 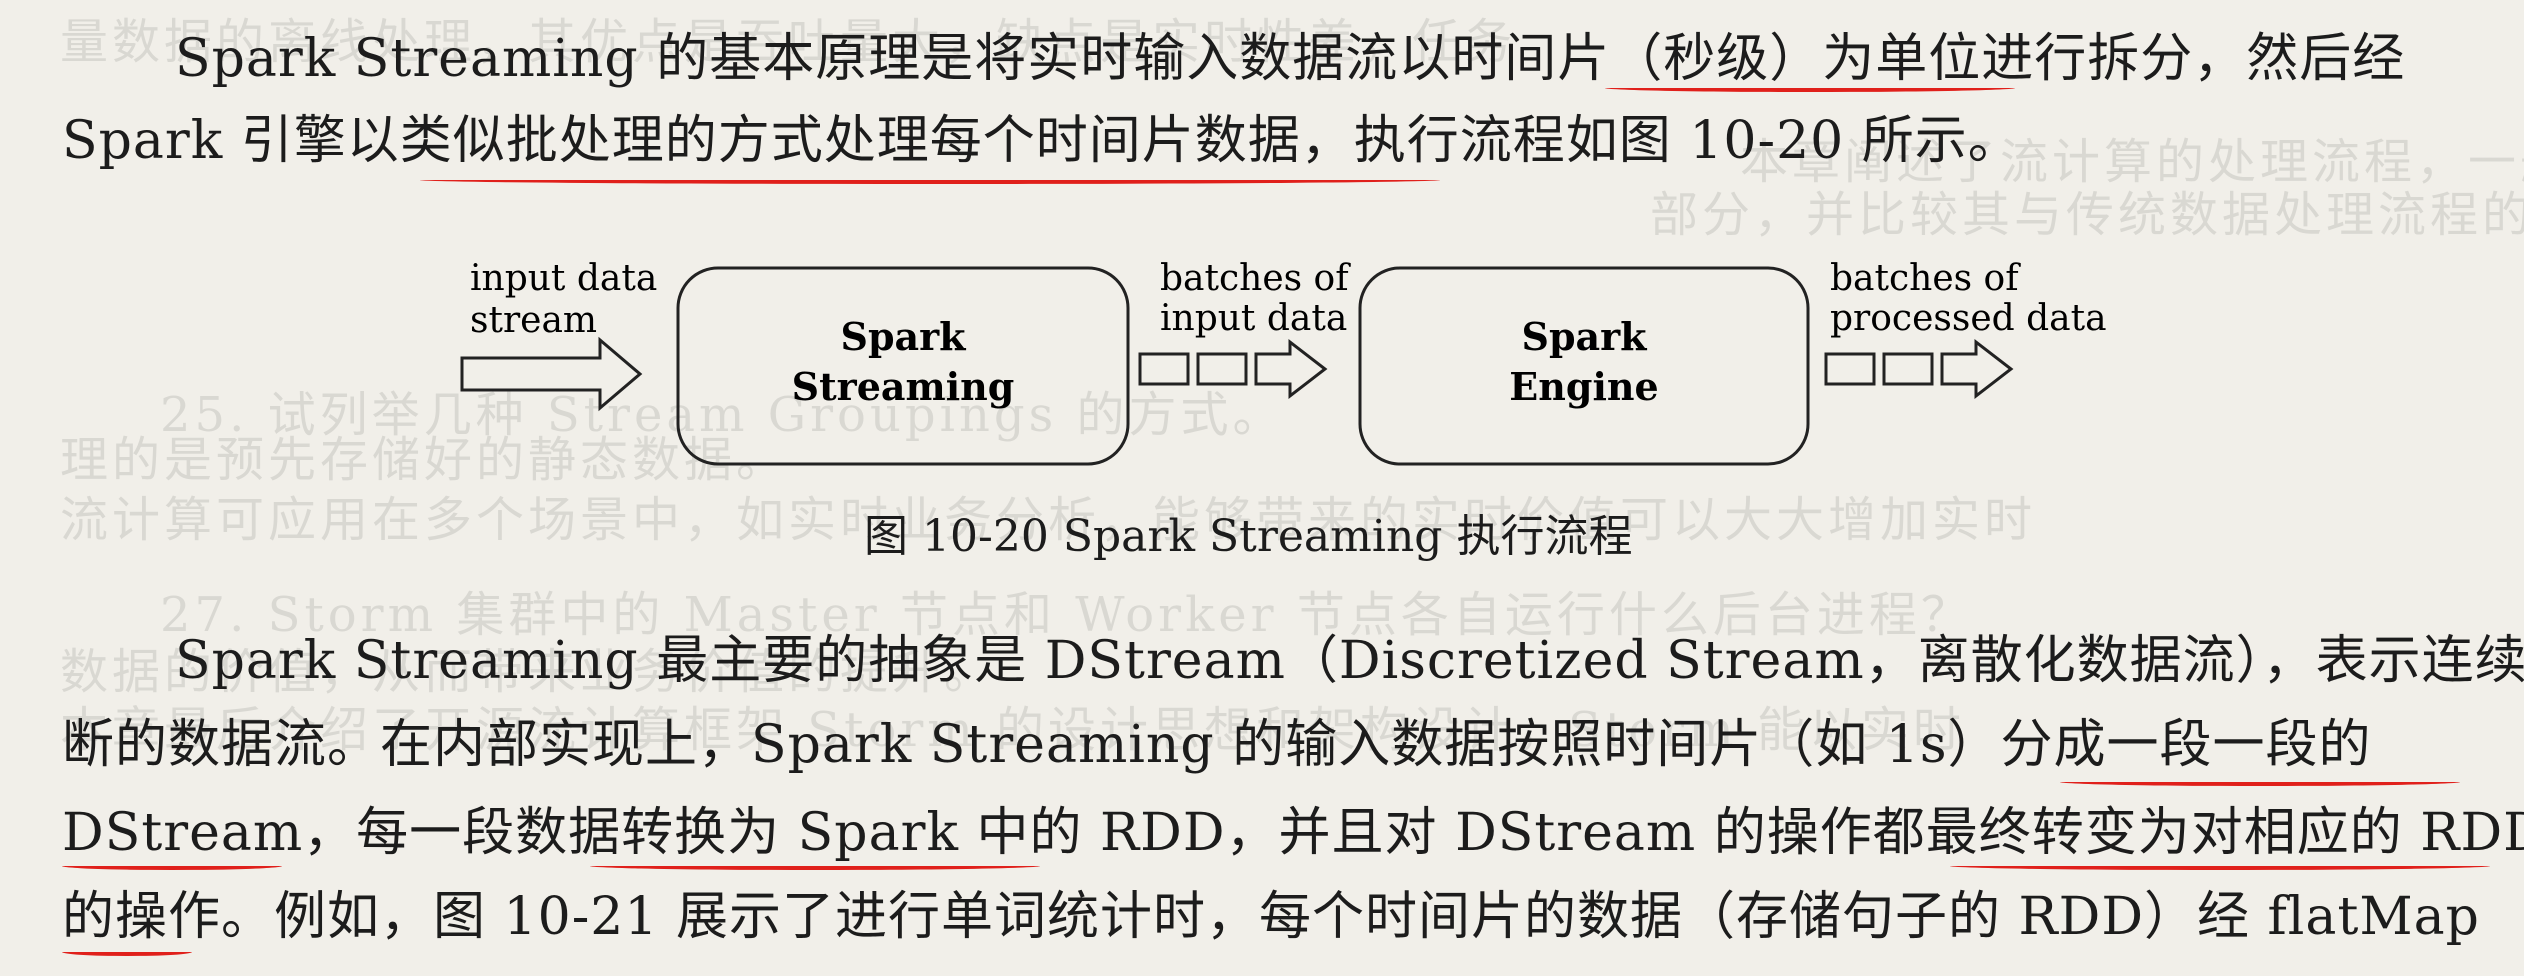 What do you see at coordinates (1233, 369) in the screenshot?
I see `input-batch-blocks` at bounding box center [1233, 369].